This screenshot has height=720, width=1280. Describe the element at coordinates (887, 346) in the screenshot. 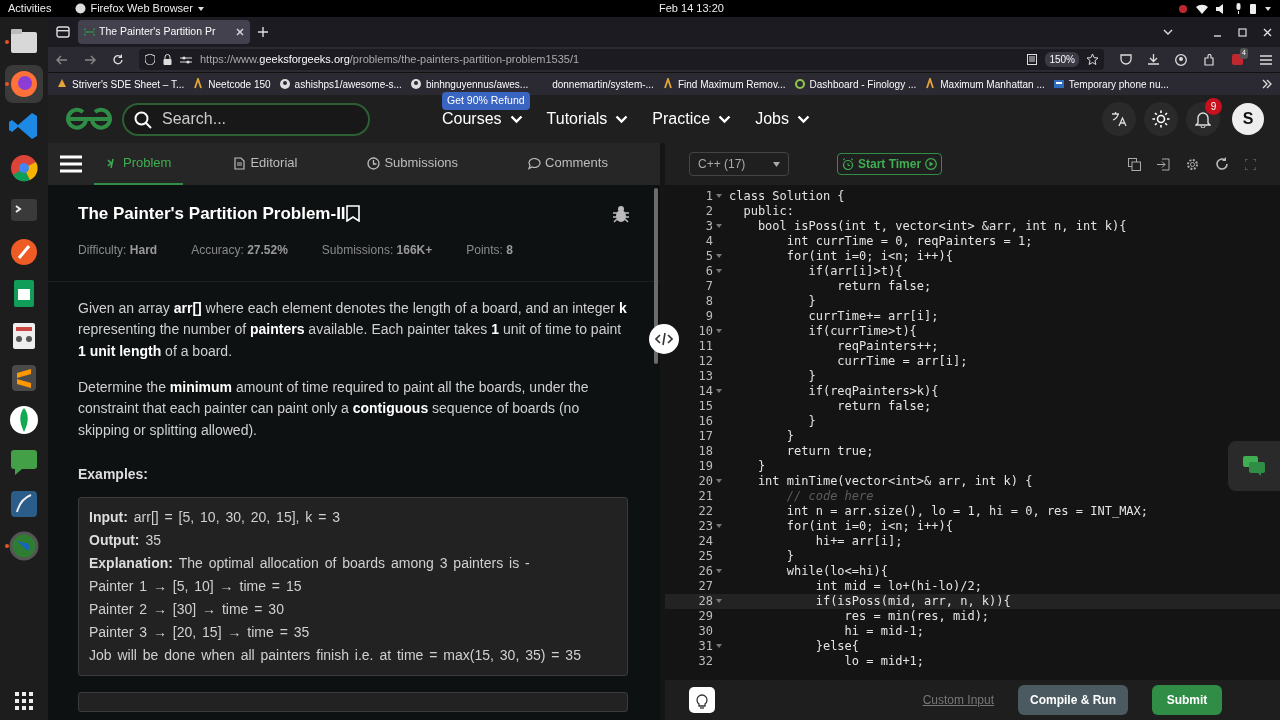

I see `code-line: reqPainters++;` at that location.